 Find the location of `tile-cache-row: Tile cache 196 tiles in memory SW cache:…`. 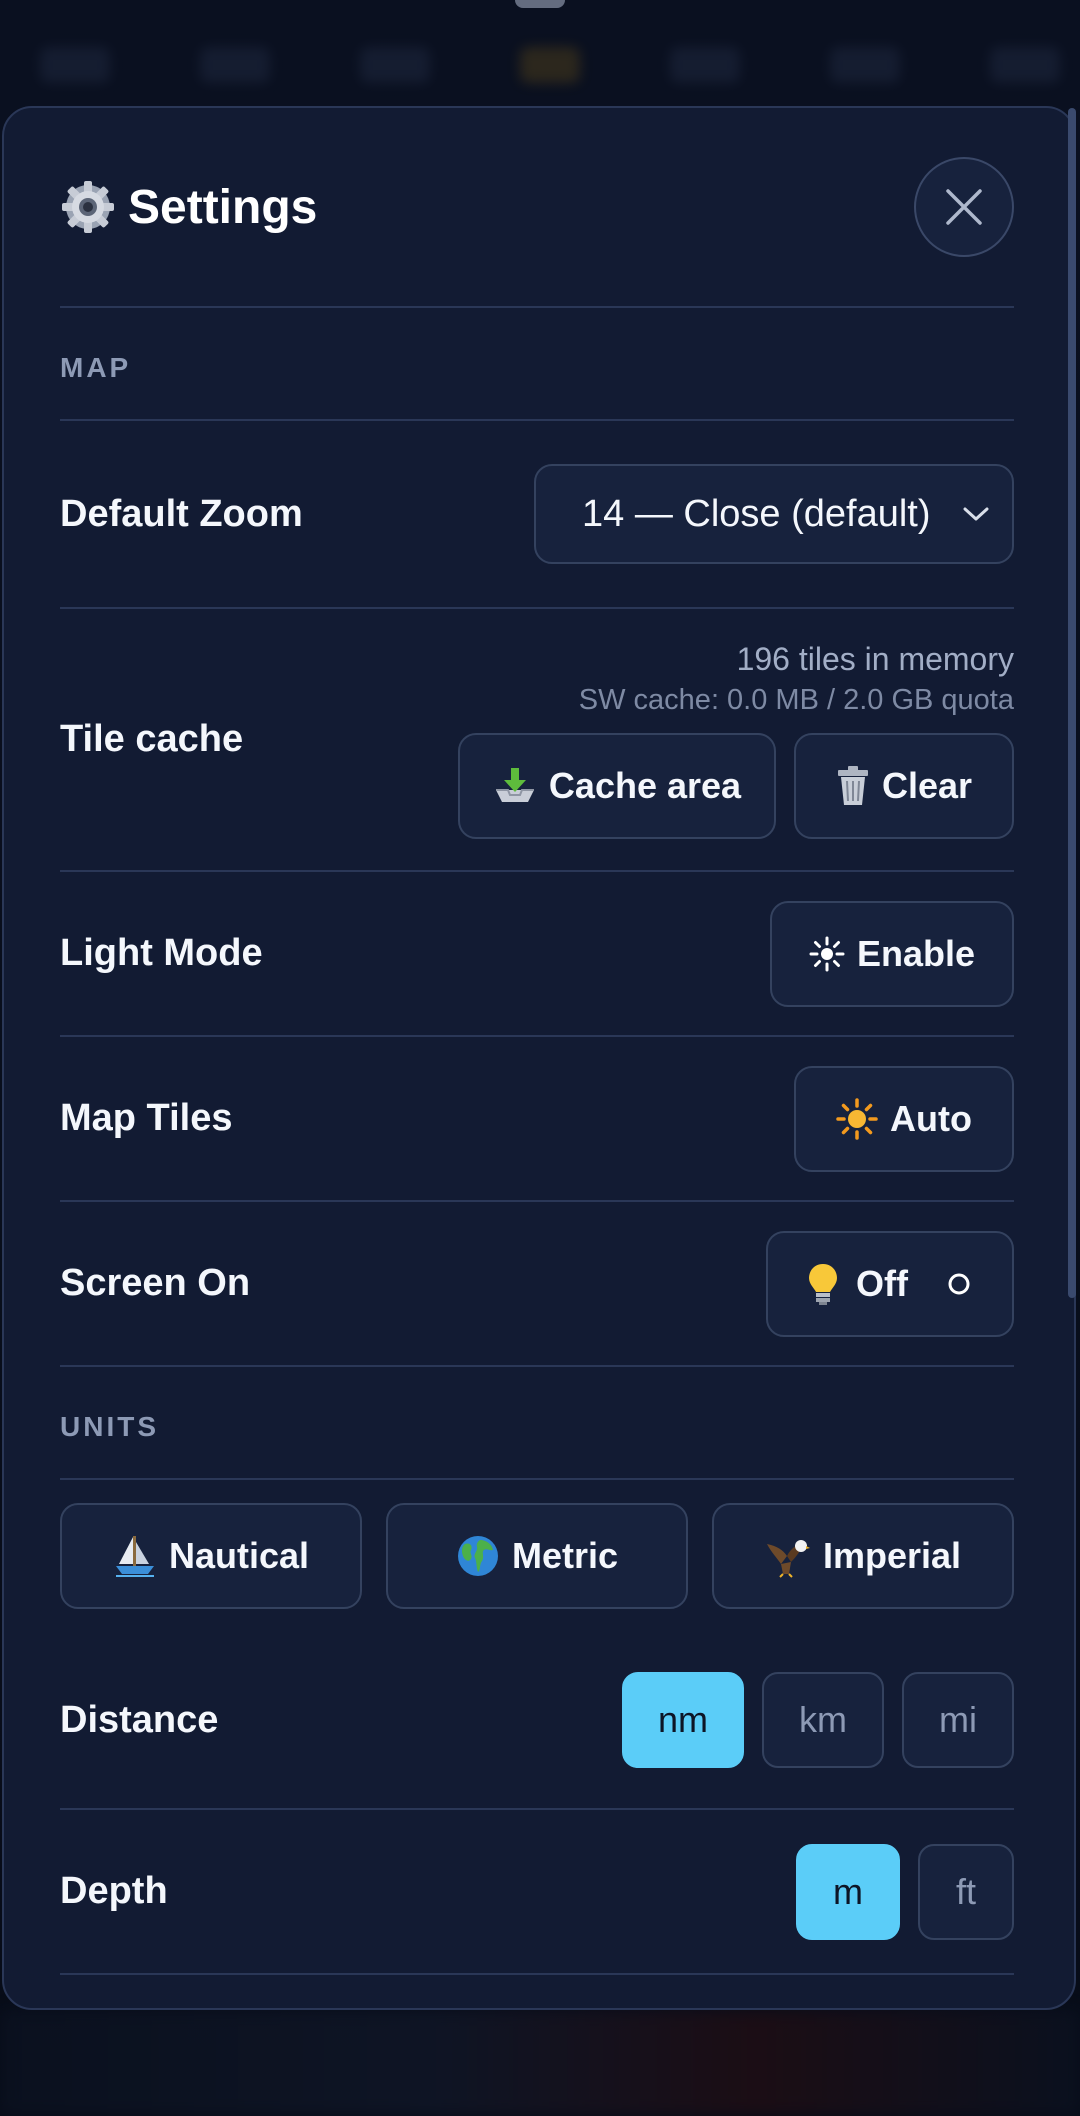

tile-cache-row: Tile cache 196 tiles in memory SW cache:… is located at coordinates (537, 740).